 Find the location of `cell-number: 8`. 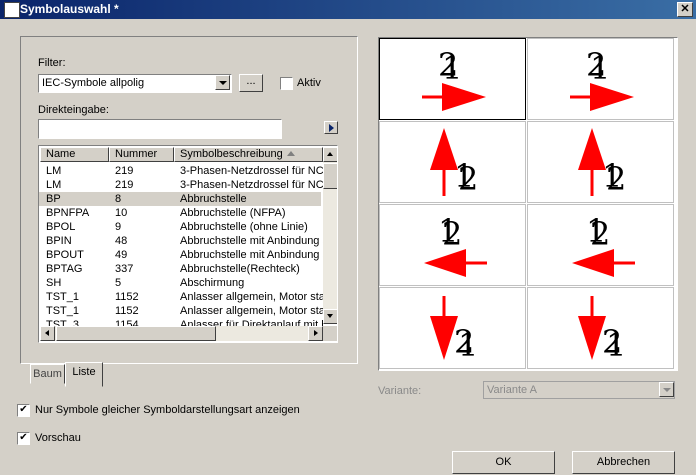

cell-number: 8 is located at coordinates (118, 199).